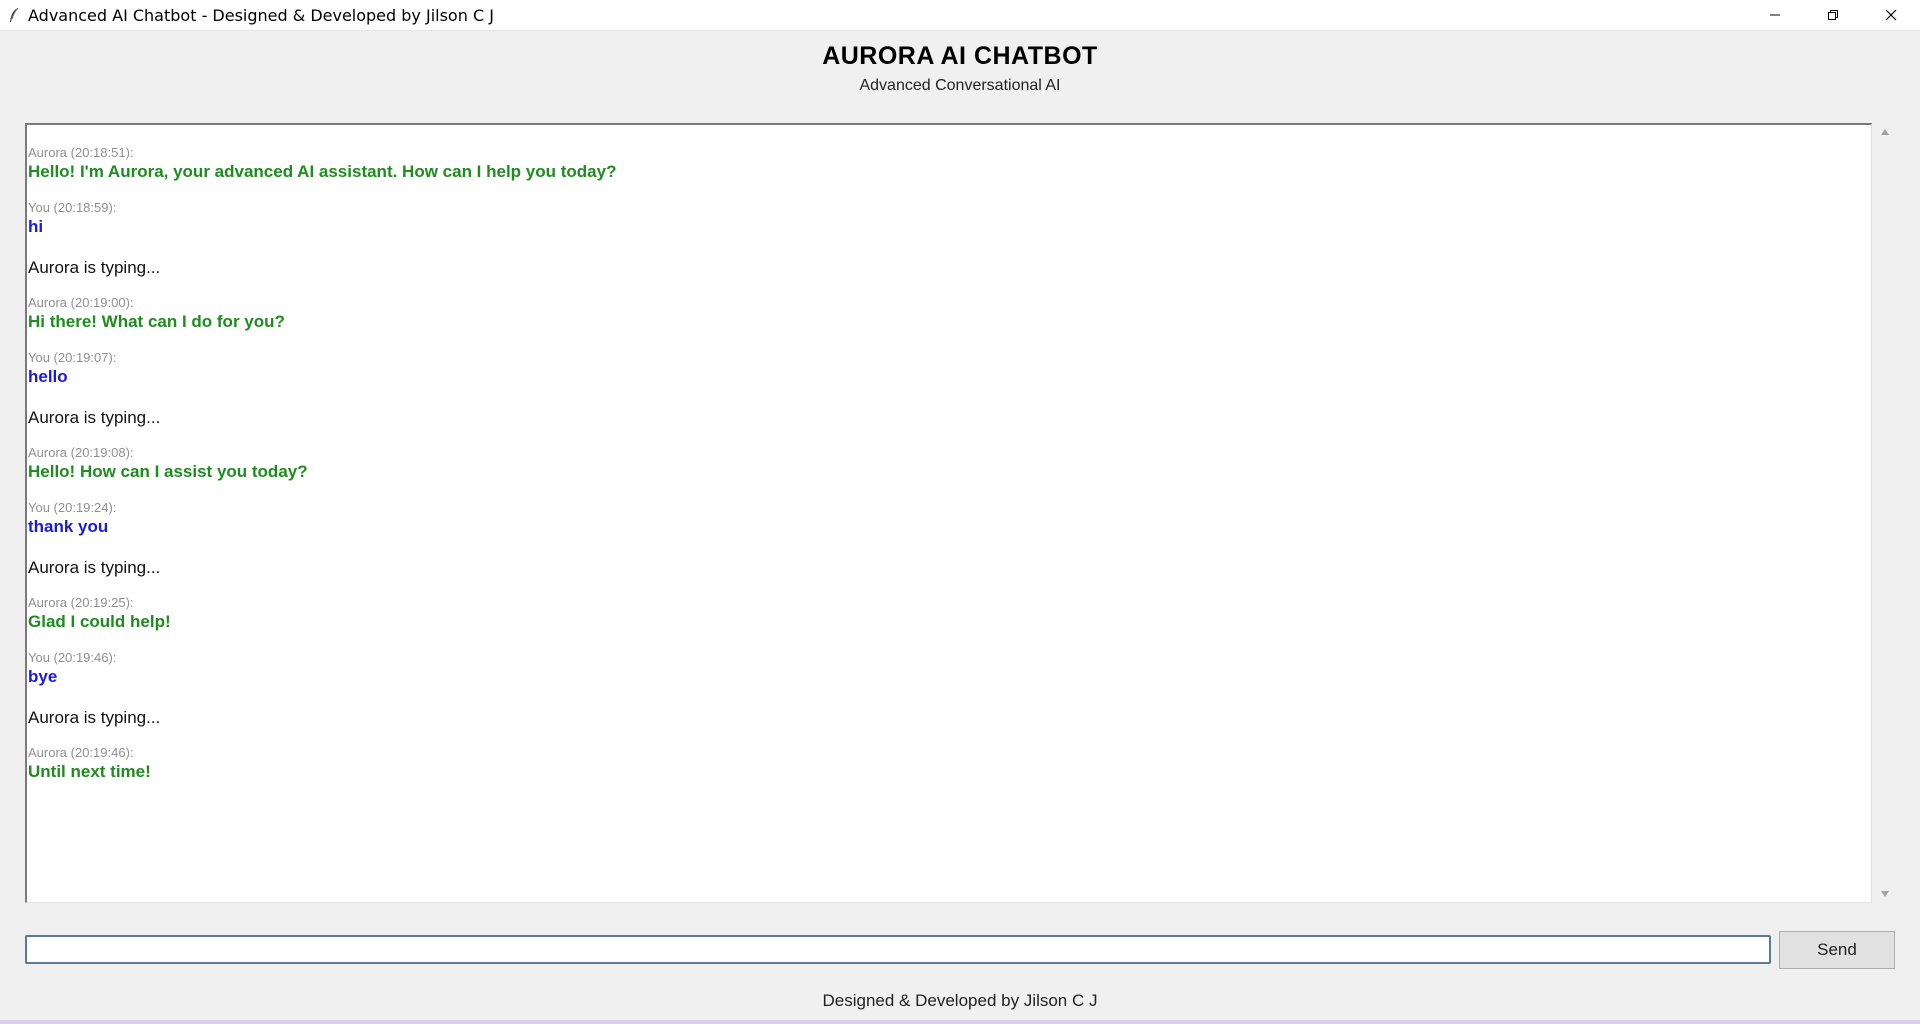  I want to click on scroll-down-button, so click(1885, 894).